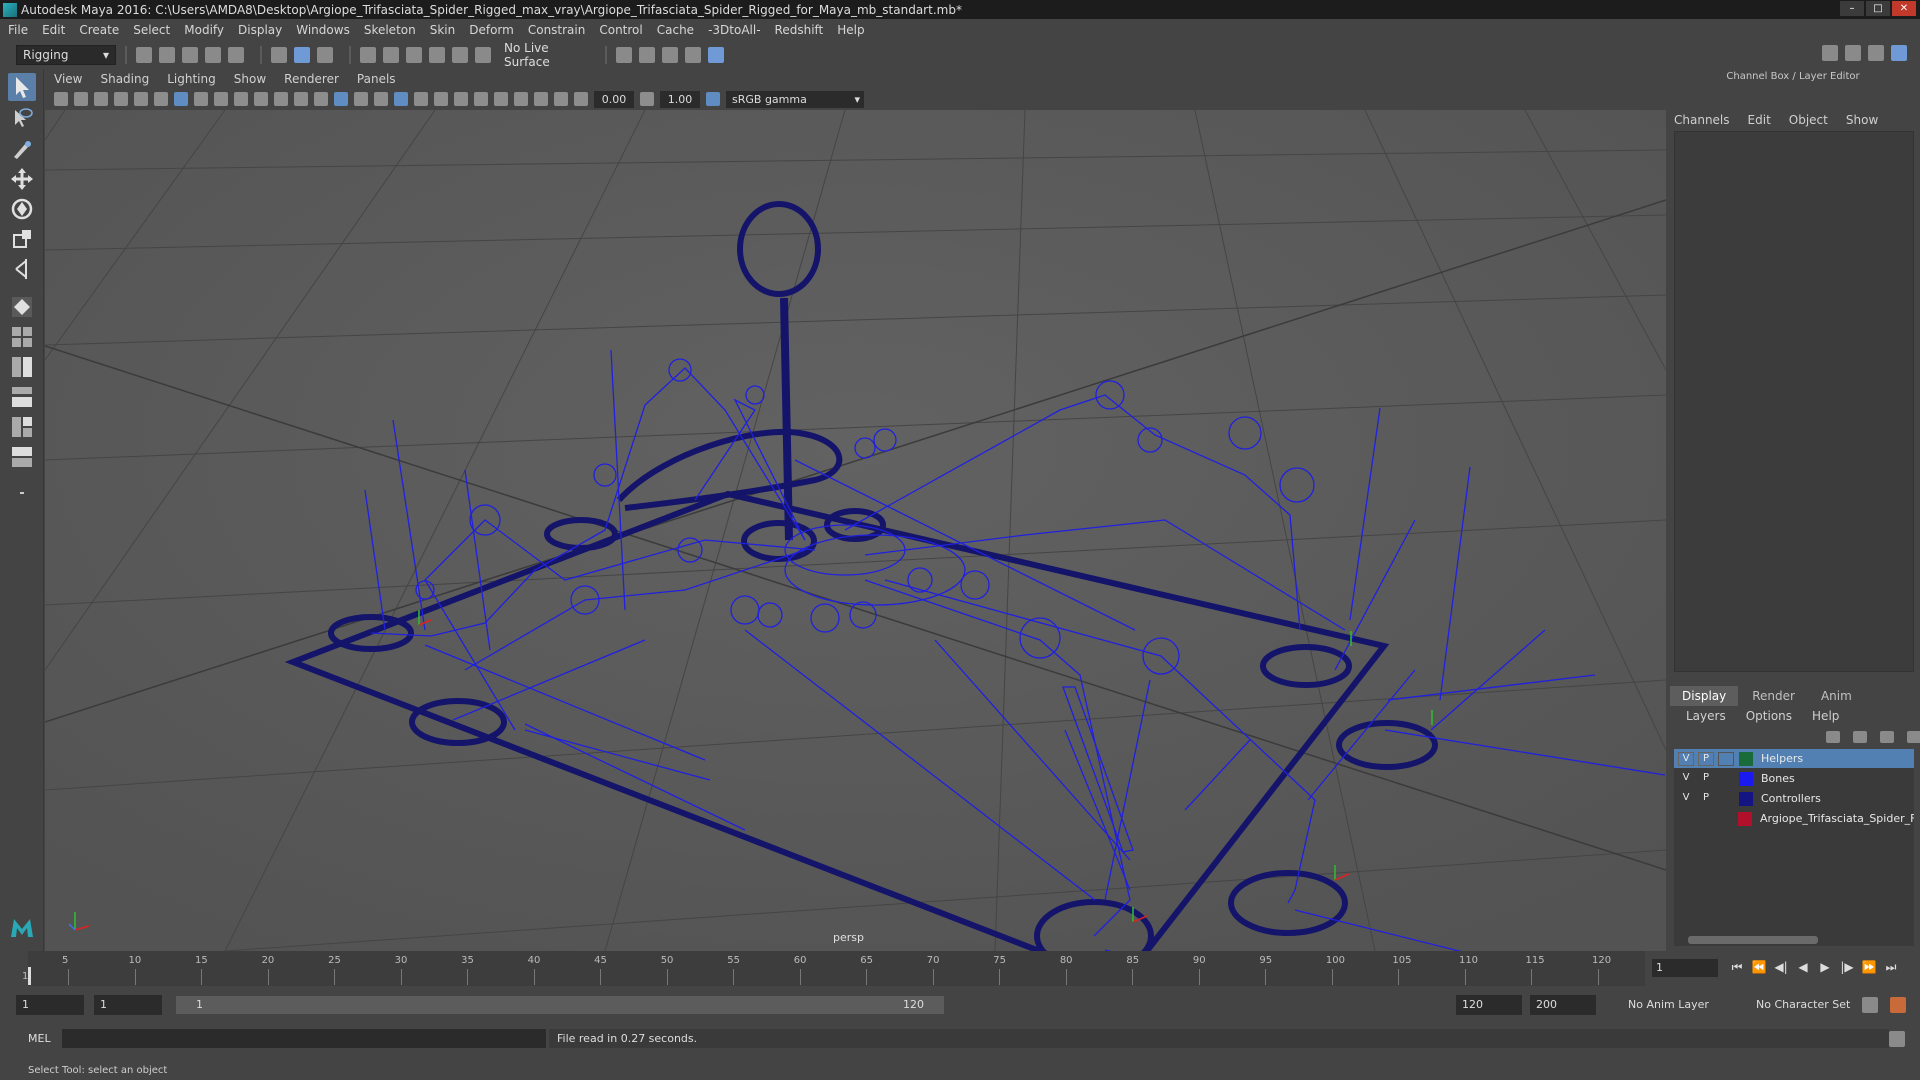 This screenshot has height=1080, width=1920. I want to click on character-set-dropdown: No Character Set, so click(1810, 1005).